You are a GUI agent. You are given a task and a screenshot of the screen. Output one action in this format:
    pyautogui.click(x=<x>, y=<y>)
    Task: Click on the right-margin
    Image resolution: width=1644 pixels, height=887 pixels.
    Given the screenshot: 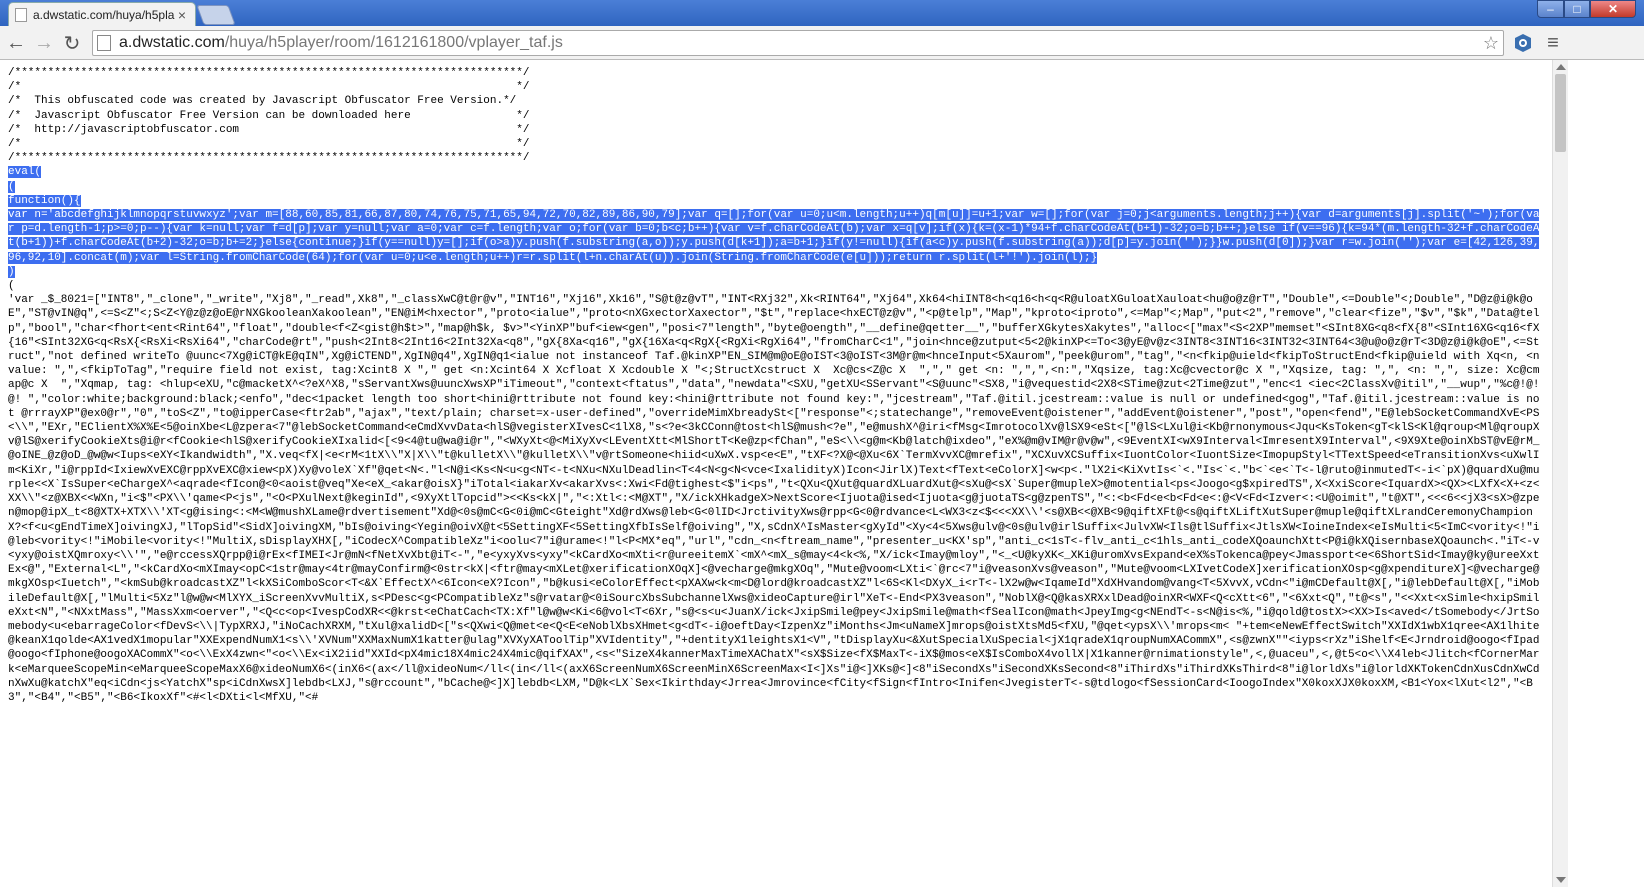 What is the action you would take?
    pyautogui.click(x=1606, y=473)
    